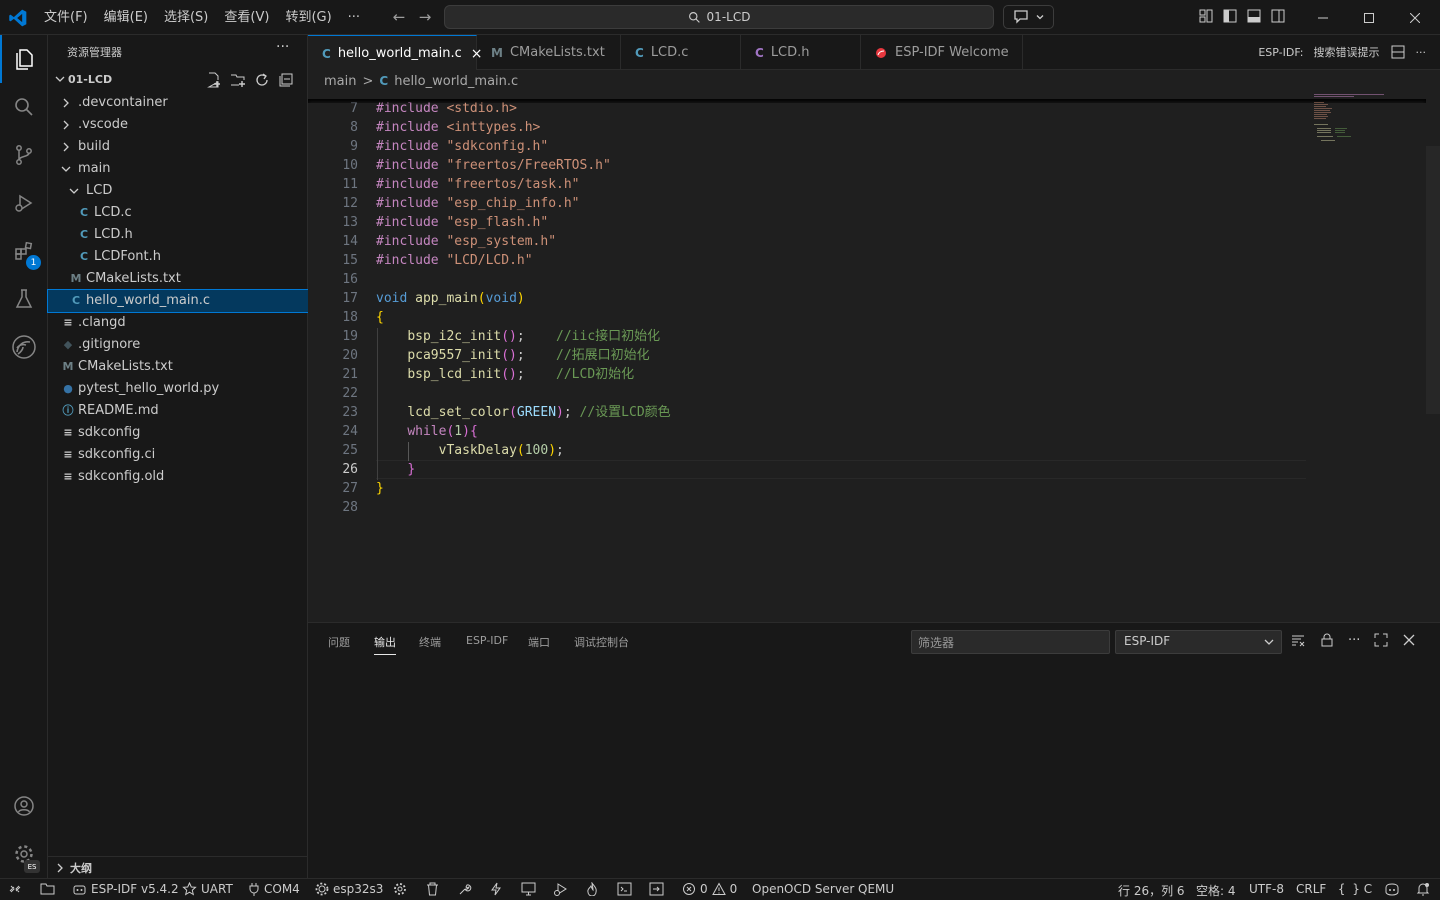 This screenshot has height=900, width=1440. What do you see at coordinates (1206, 16) in the screenshot?
I see `customize-layout-icon` at bounding box center [1206, 16].